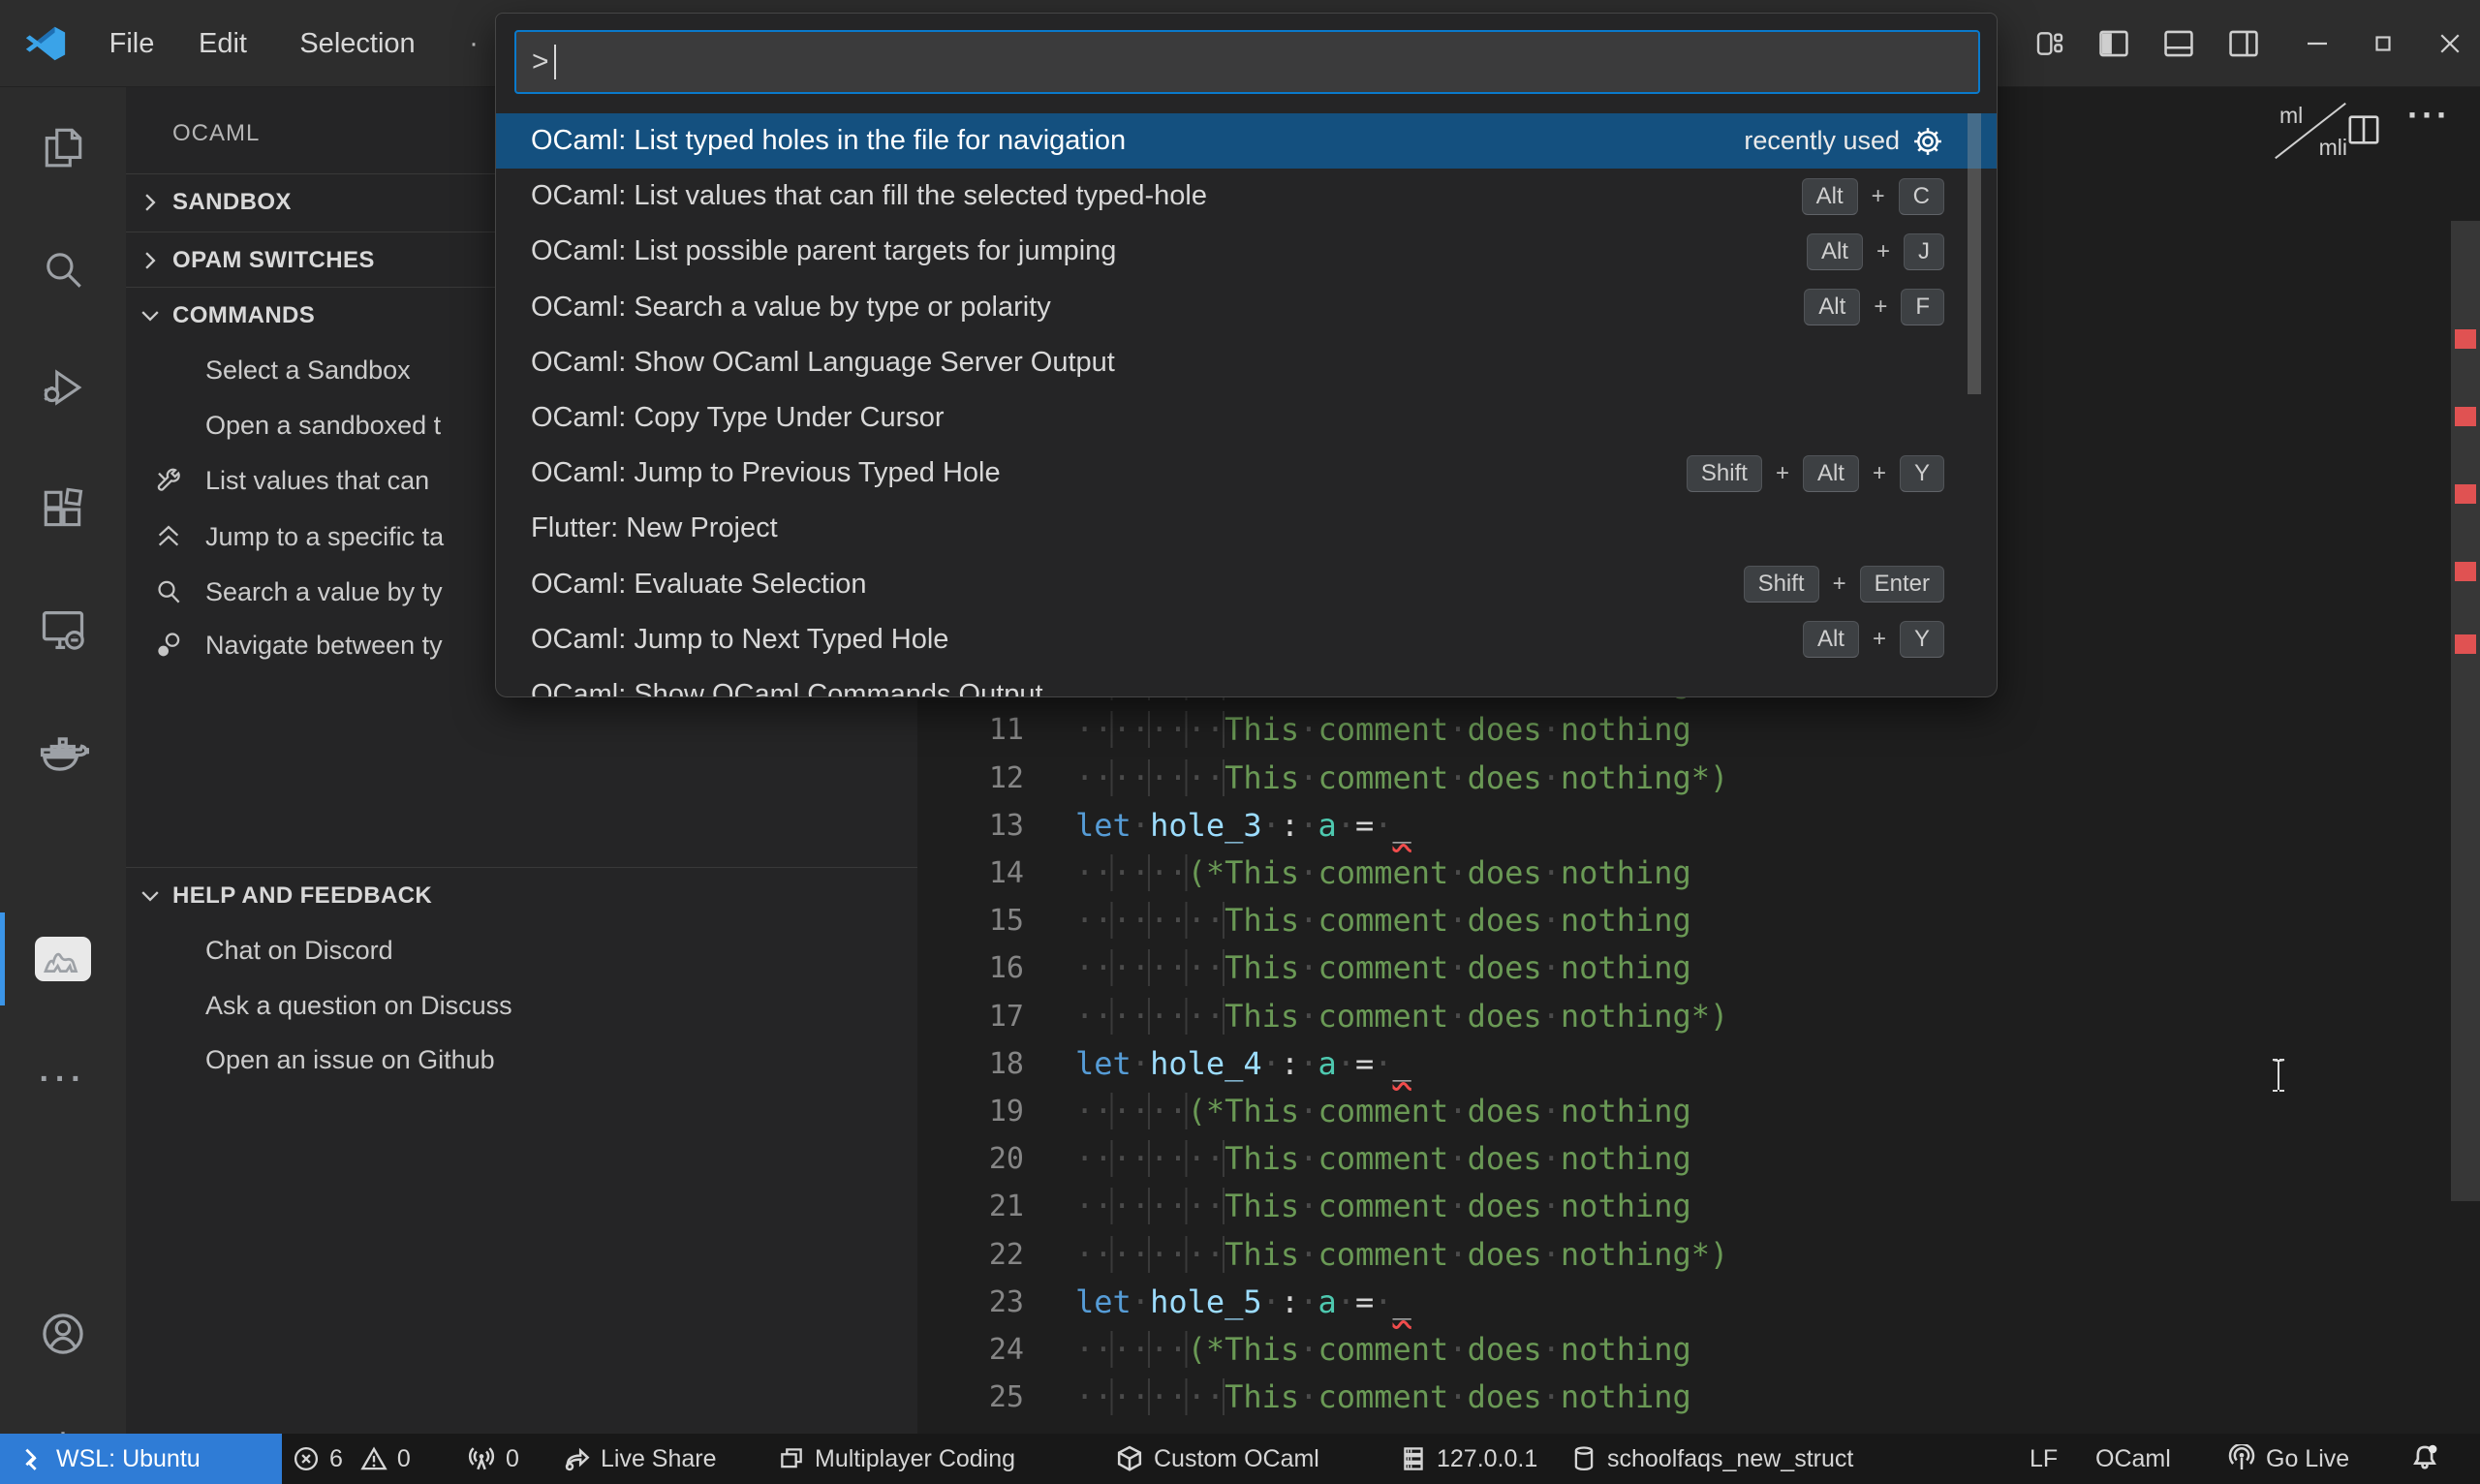 The height and width of the screenshot is (1484, 2480). What do you see at coordinates (2308, 1458) in the screenshot?
I see `go-live-label: Go Live` at bounding box center [2308, 1458].